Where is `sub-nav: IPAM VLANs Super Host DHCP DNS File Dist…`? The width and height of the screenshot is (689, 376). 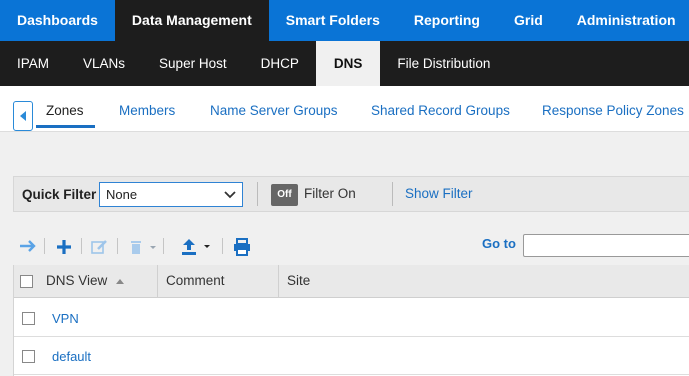 sub-nav: IPAM VLANs Super Host DHCP DNS File Dist… is located at coordinates (344, 63).